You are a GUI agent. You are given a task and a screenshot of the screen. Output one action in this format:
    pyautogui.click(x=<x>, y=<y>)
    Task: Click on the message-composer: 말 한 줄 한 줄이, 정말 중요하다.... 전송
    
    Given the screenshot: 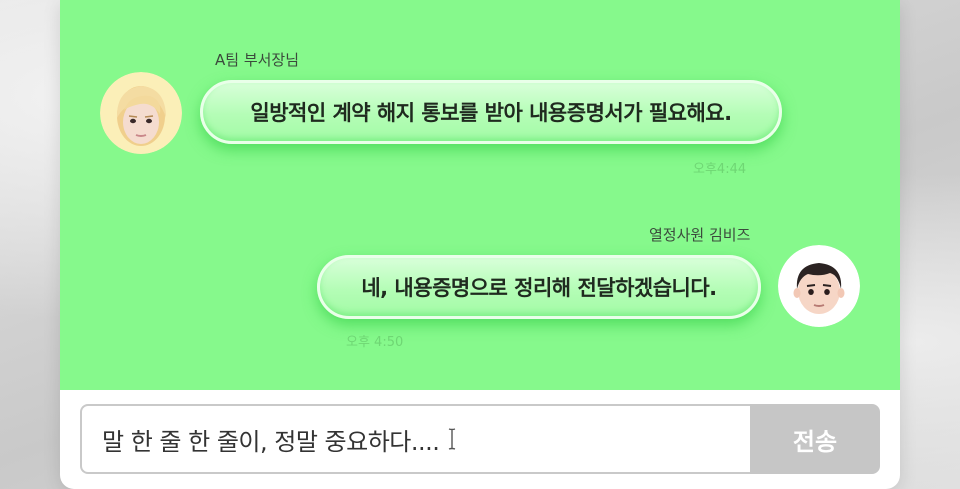 What is the action you would take?
    pyautogui.click(x=480, y=439)
    